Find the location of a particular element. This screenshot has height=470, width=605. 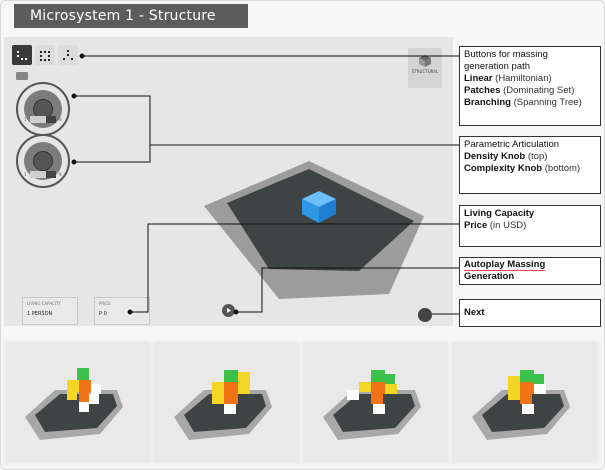

density-knob-description: Density Knob (top) is located at coordinates (530, 157).